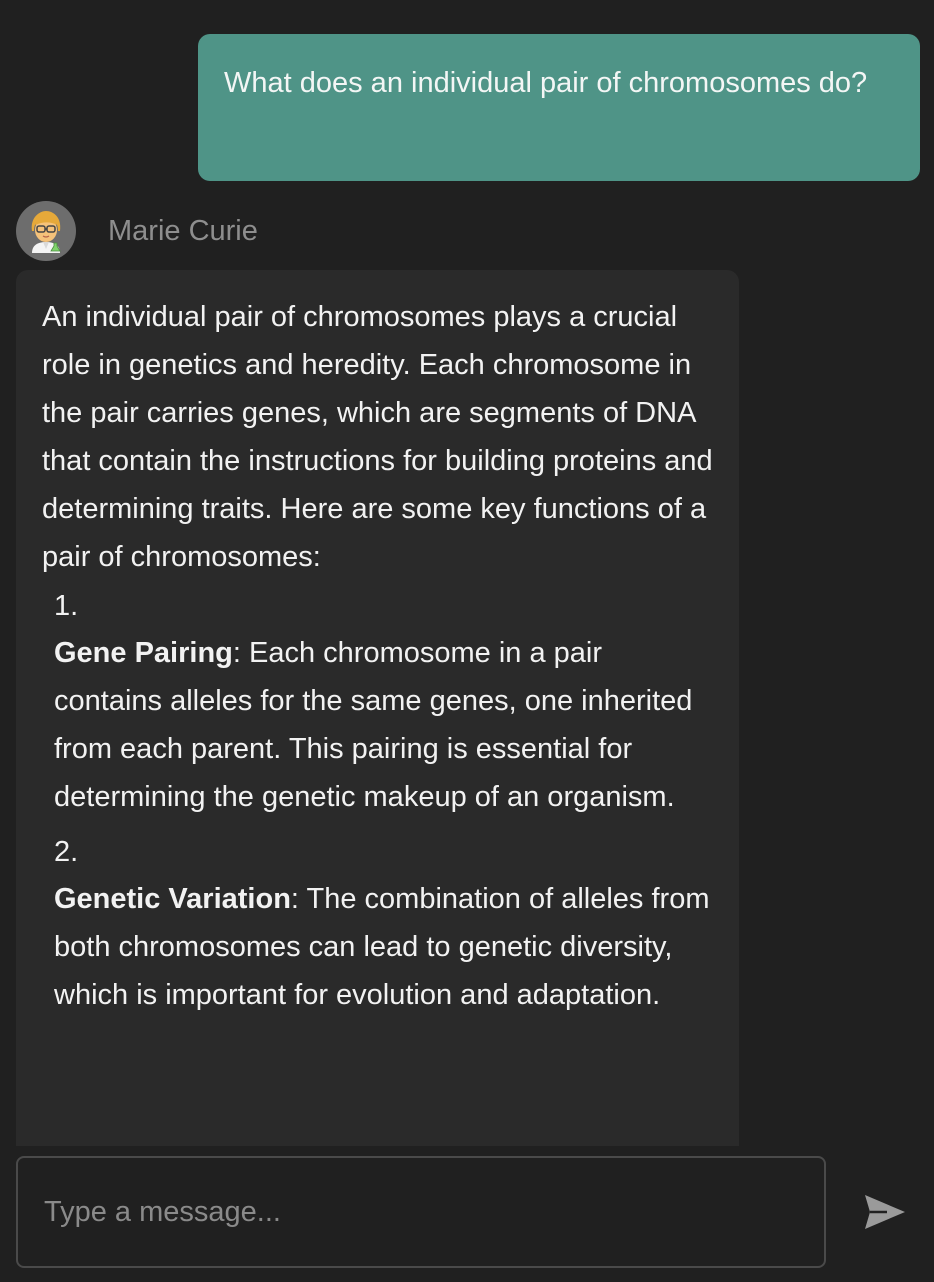 The image size is (934, 1282). I want to click on list-item-title: Genetic Variation, so click(172, 899).